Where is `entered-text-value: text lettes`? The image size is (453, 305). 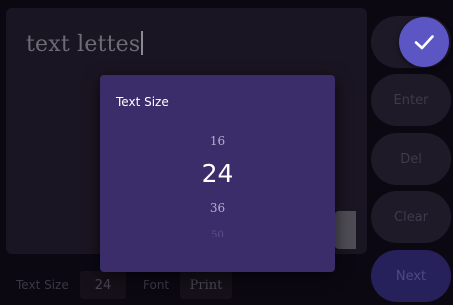
entered-text-value: text lettes is located at coordinates (83, 44).